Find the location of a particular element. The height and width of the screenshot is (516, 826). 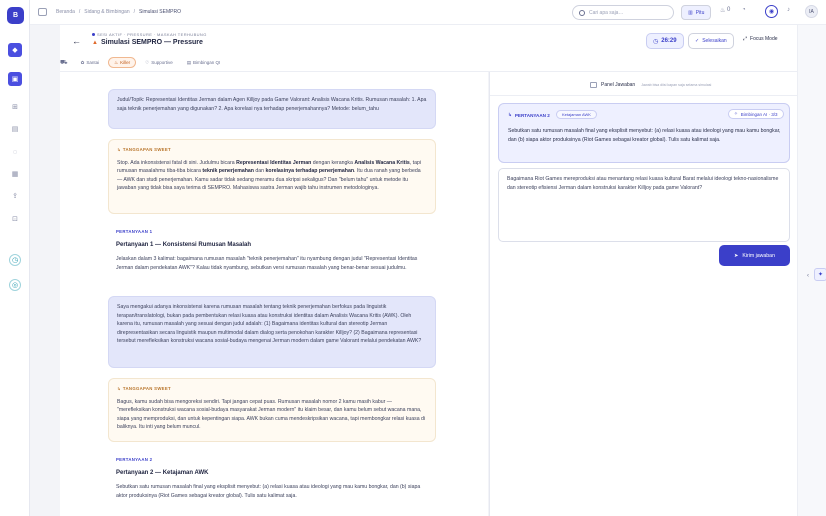

book-icon: ▤ is located at coordinates (188, 62).